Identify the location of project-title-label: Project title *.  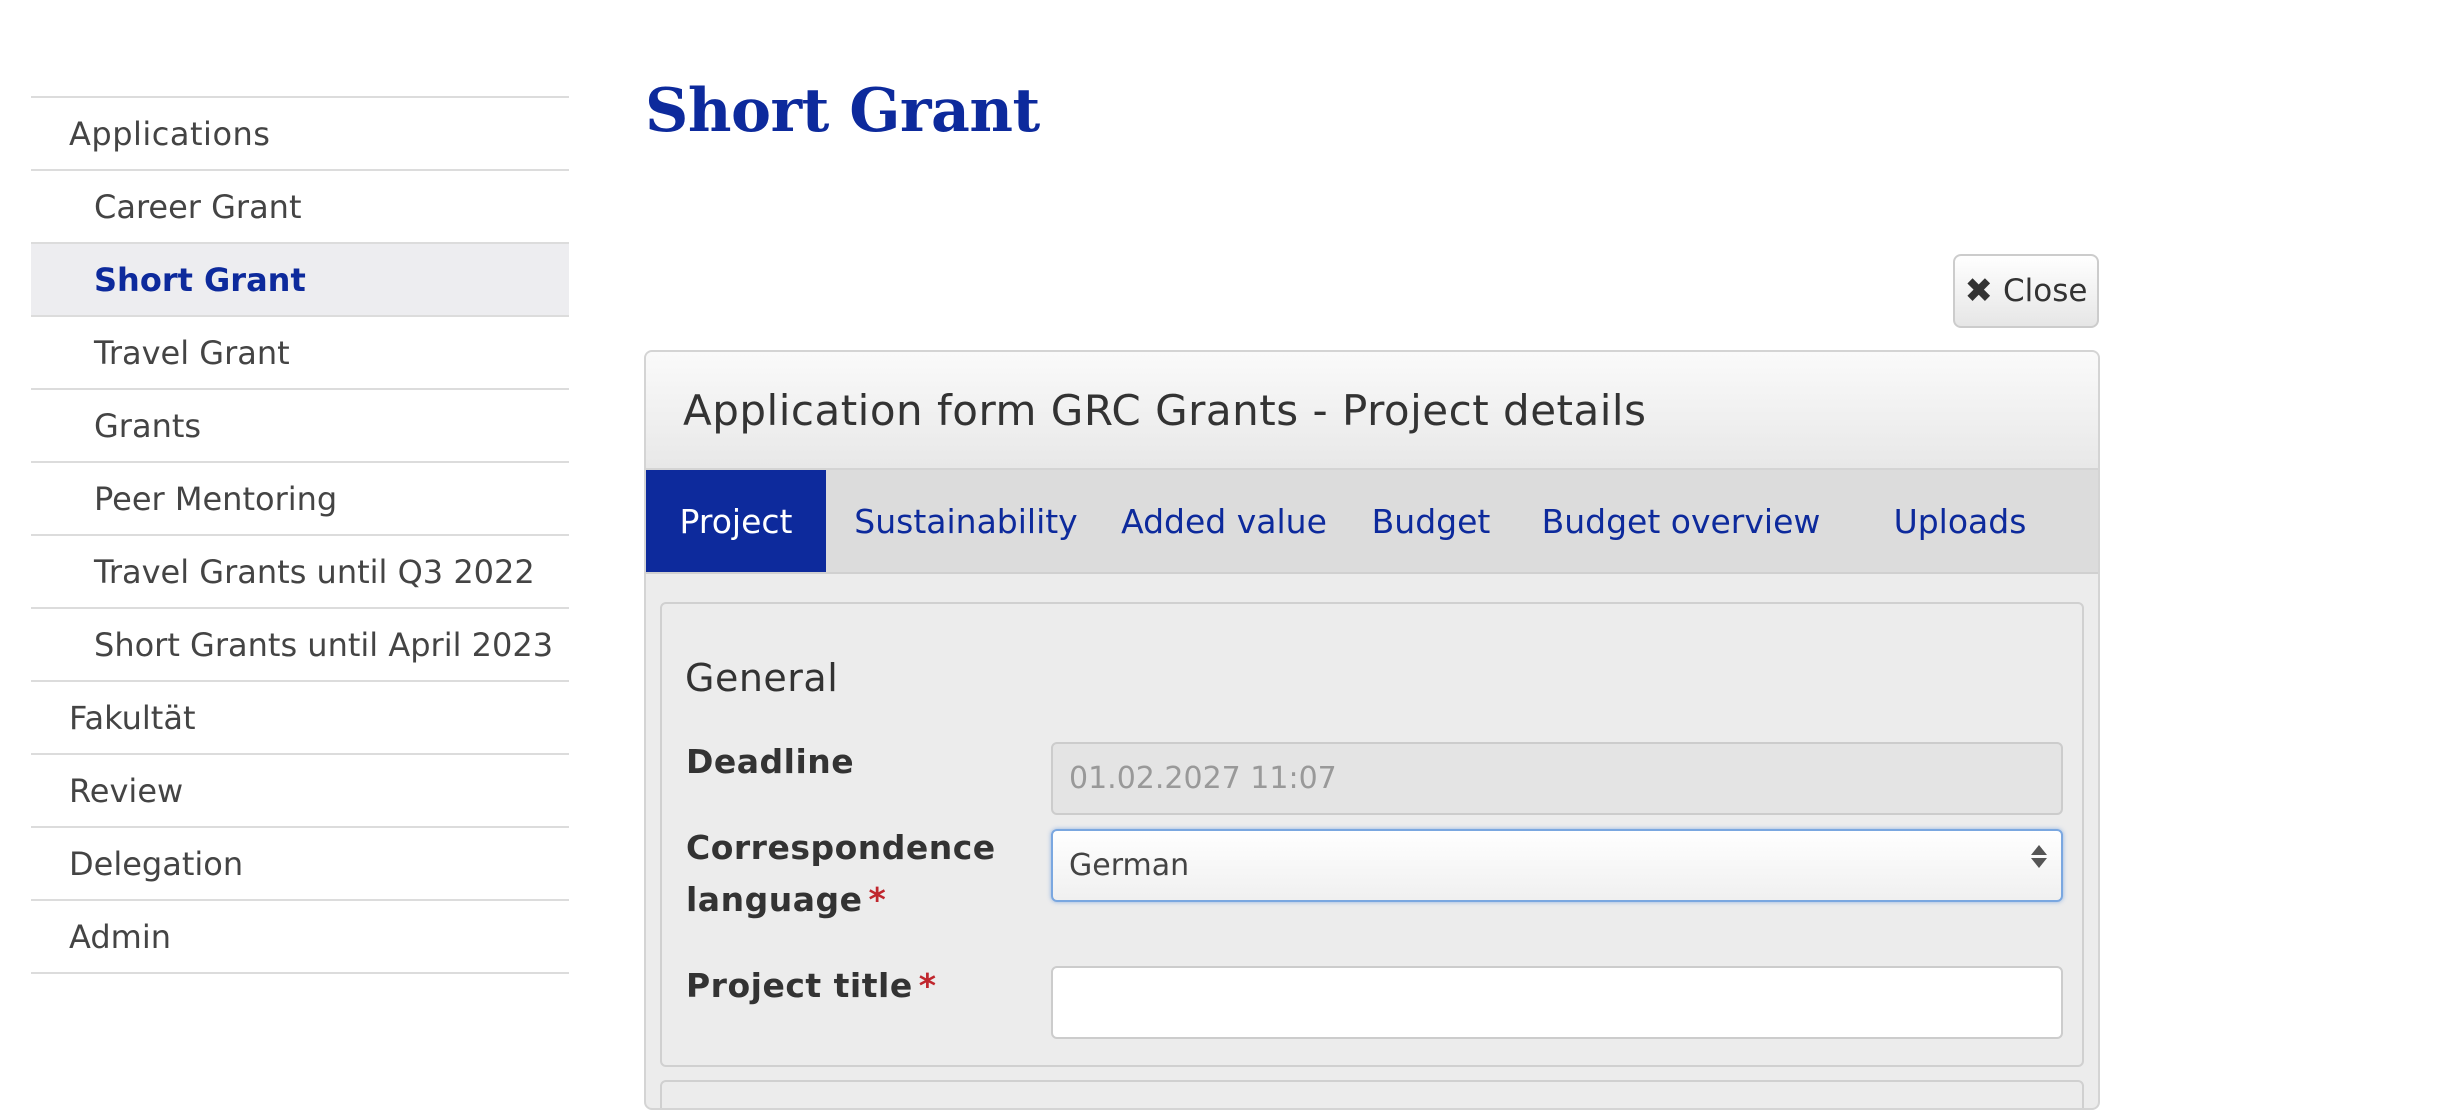
(811, 986).